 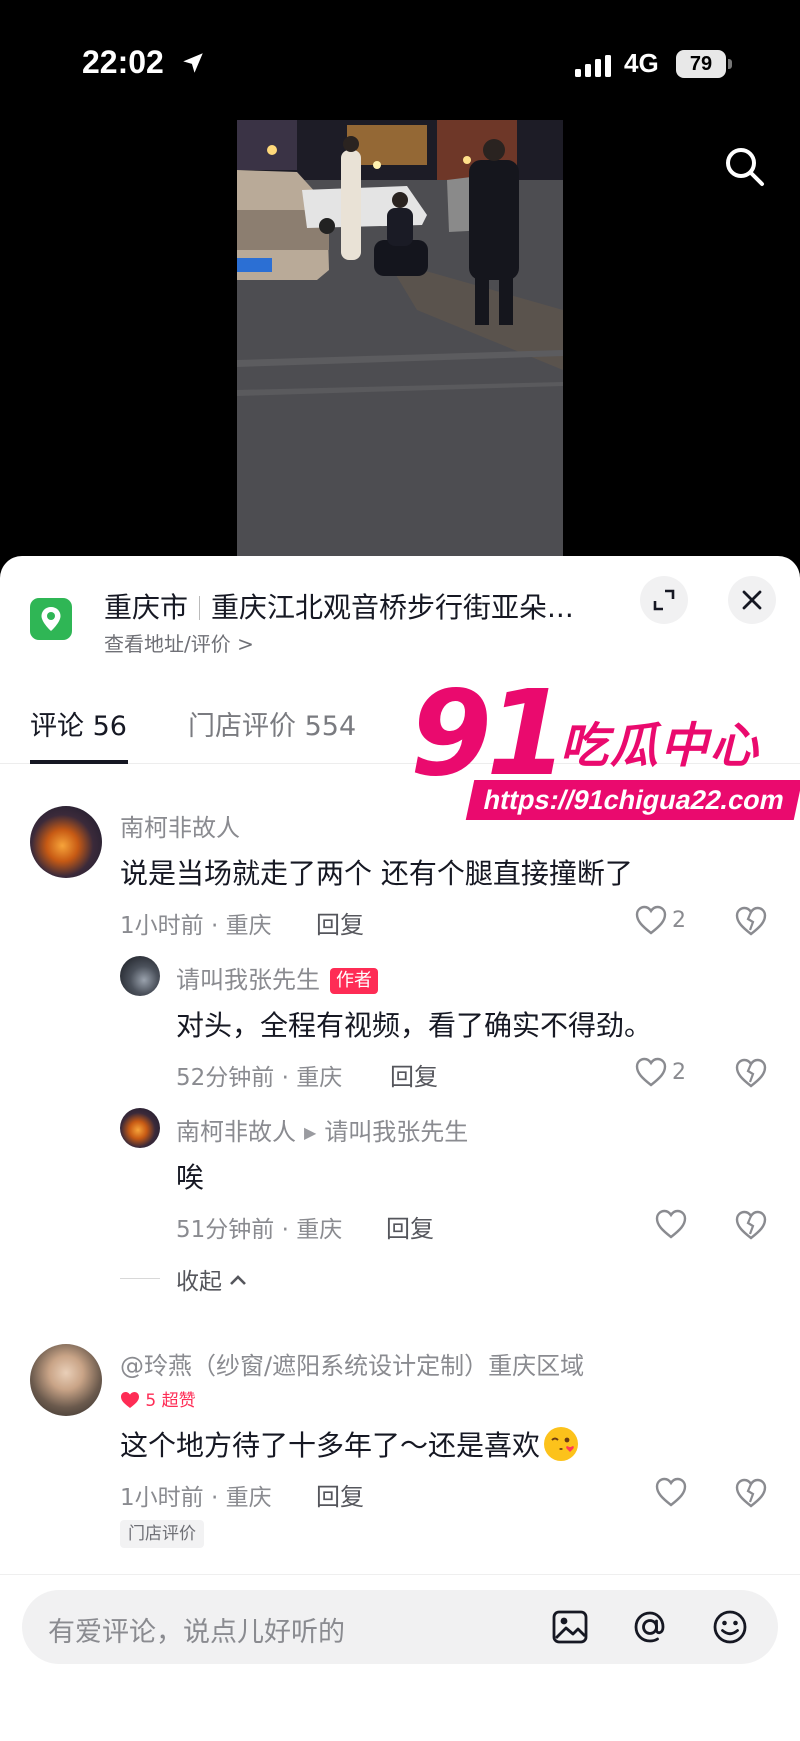 What do you see at coordinates (414, 1024) in the screenshot?
I see `reply-text: 对头，全程有视频，看了确实不得劲。` at bounding box center [414, 1024].